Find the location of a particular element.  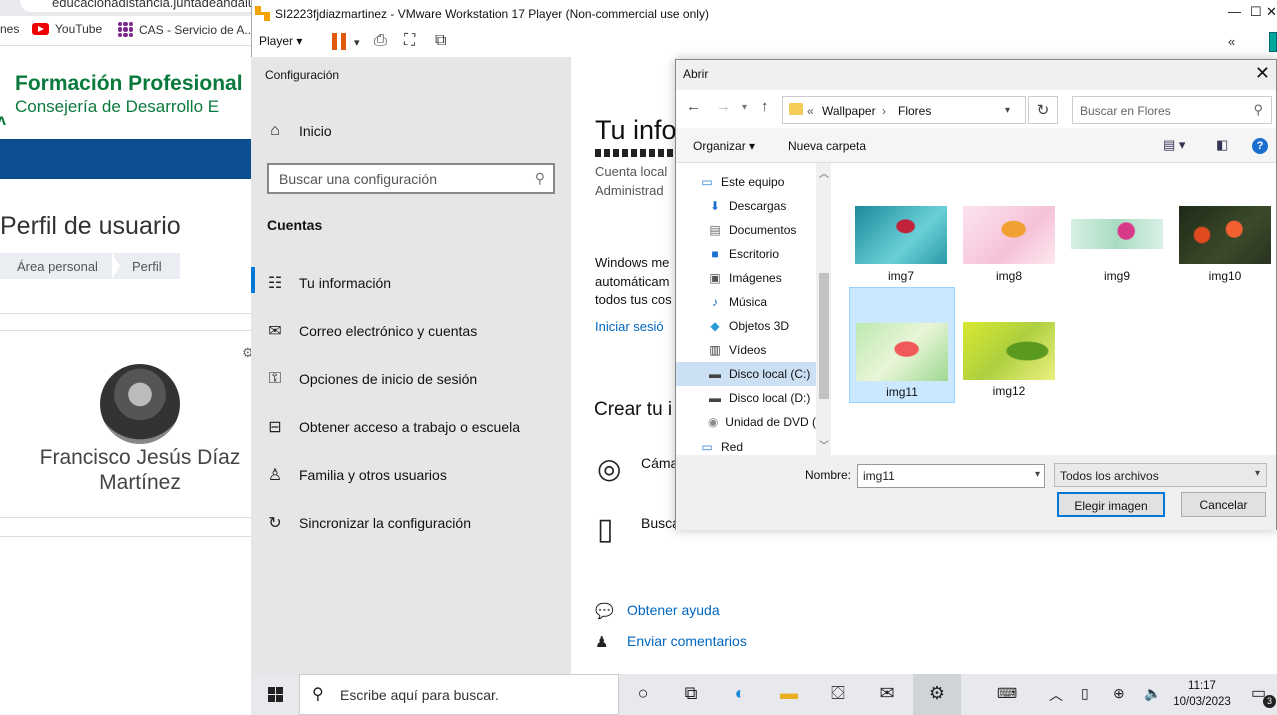

tree-item-red: ▭ Red is located at coordinates (746, 447).